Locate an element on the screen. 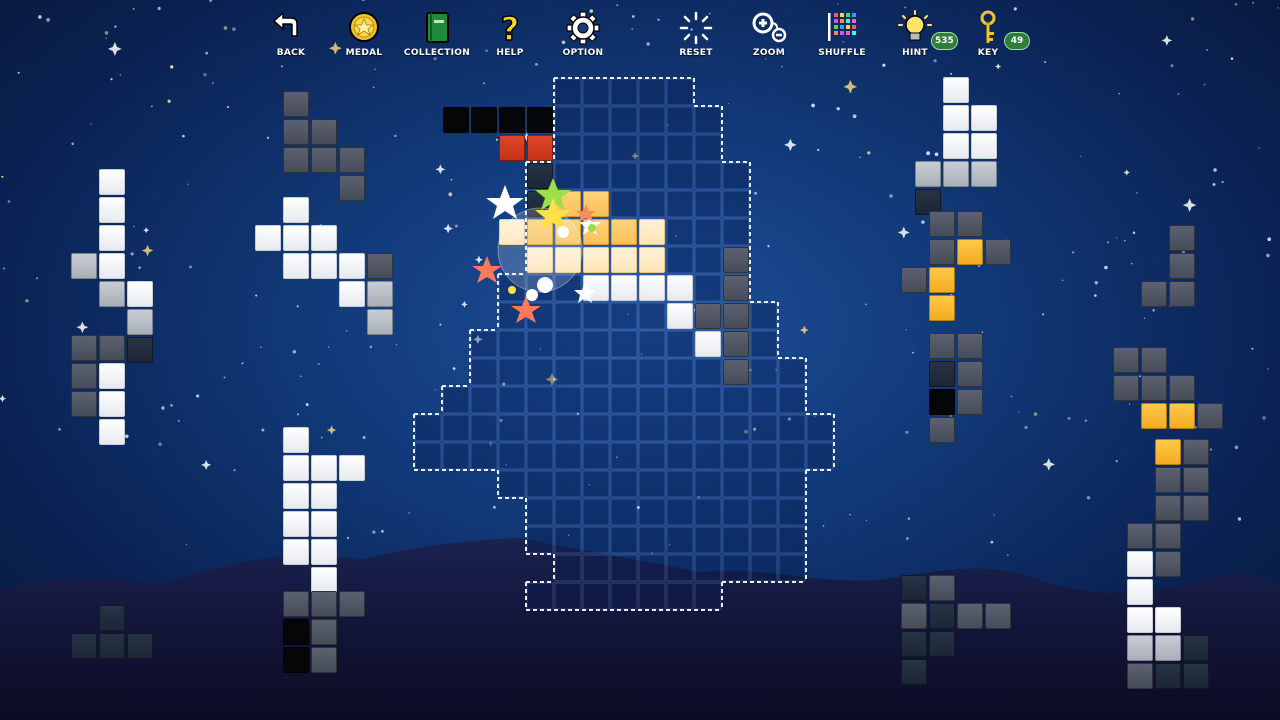 The height and width of the screenshot is (720, 1280). help-label: HELP is located at coordinates (510, 53).